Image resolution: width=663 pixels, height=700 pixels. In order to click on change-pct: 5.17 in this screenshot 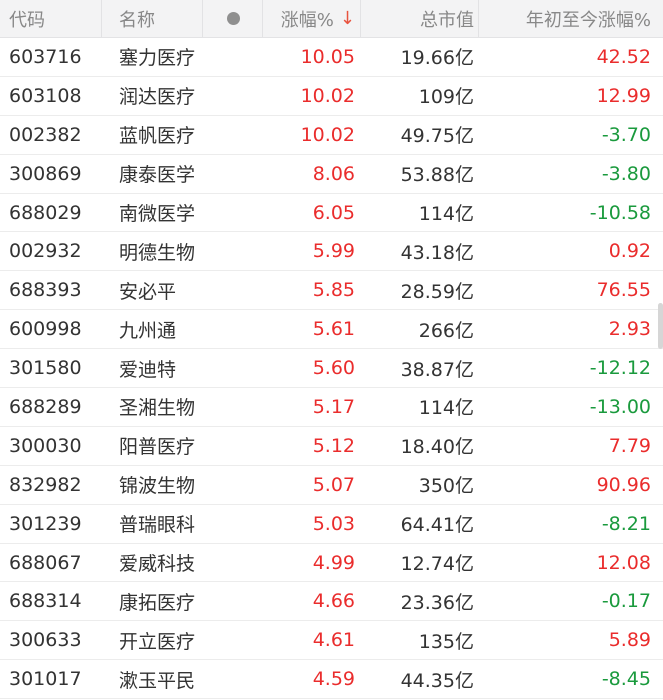, I will do `click(333, 406)`.